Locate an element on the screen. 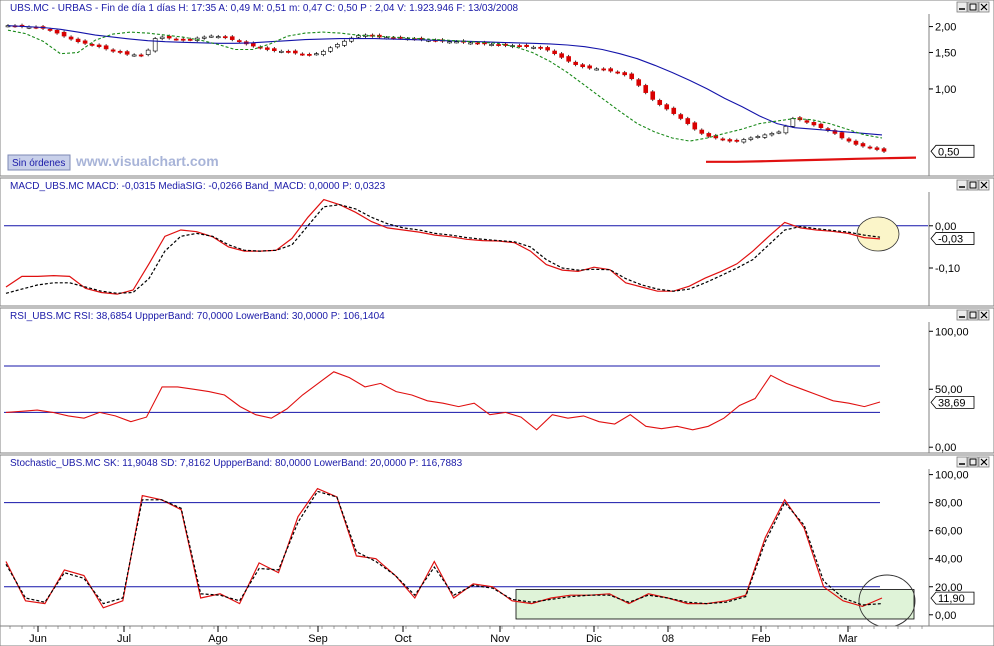  price-maximize-button is located at coordinates (973, 7).